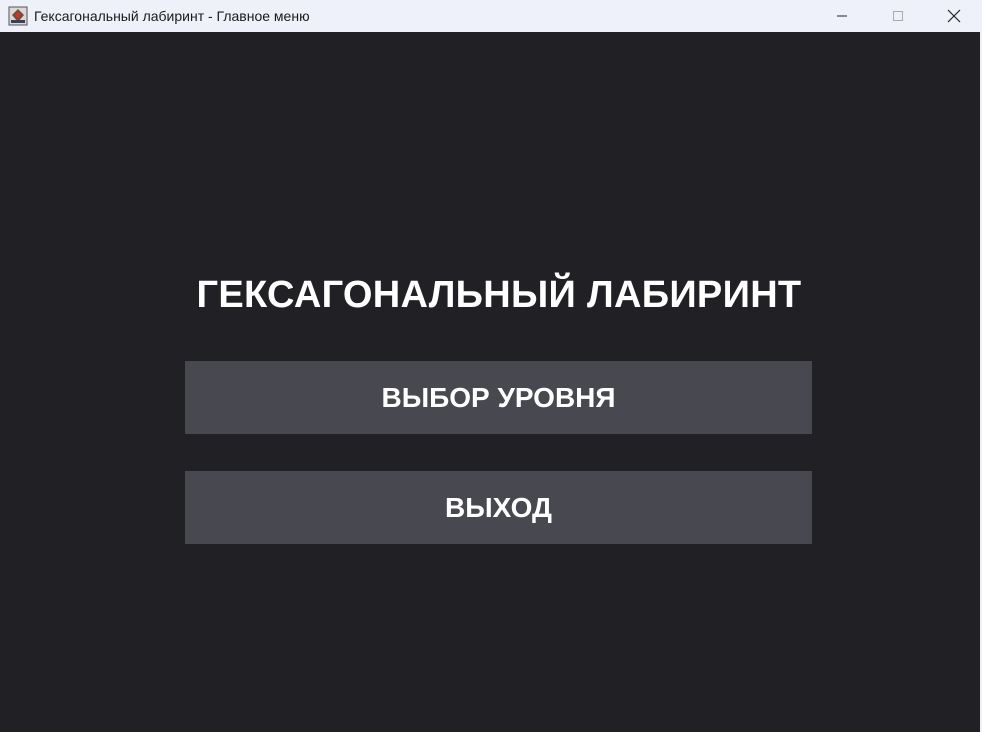 The image size is (982, 732). I want to click on minimize-icon, so click(842, 16).